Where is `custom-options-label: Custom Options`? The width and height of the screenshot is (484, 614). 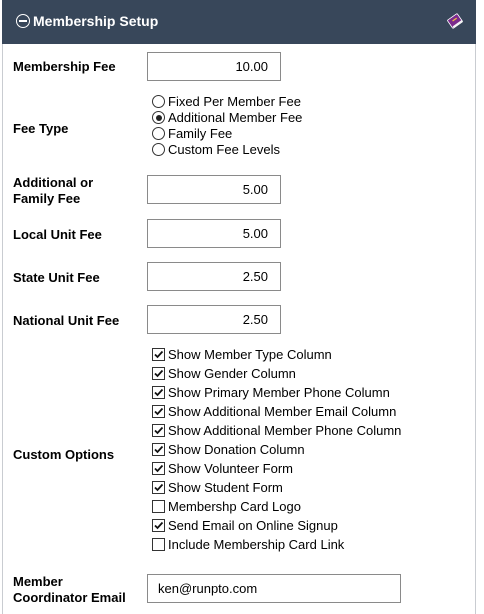 custom-options-label: Custom Options is located at coordinates (64, 454).